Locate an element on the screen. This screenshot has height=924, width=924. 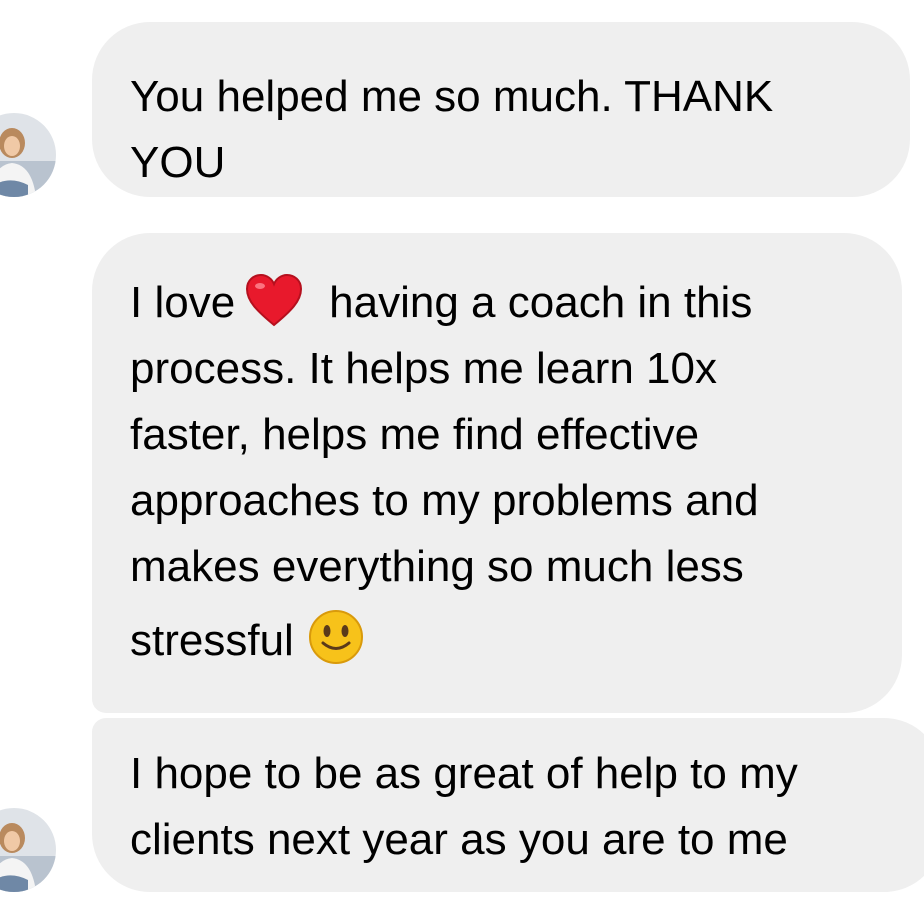
message-text: I hope to be as great of help to my is located at coordinates (464, 773).